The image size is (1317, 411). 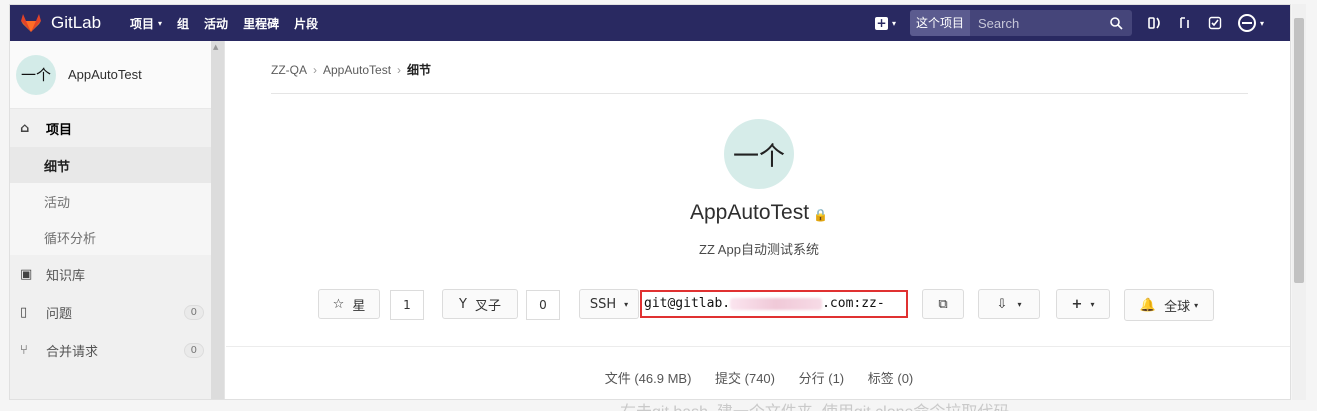 I want to click on stat-branches: 分行 (1), so click(x=822, y=378).